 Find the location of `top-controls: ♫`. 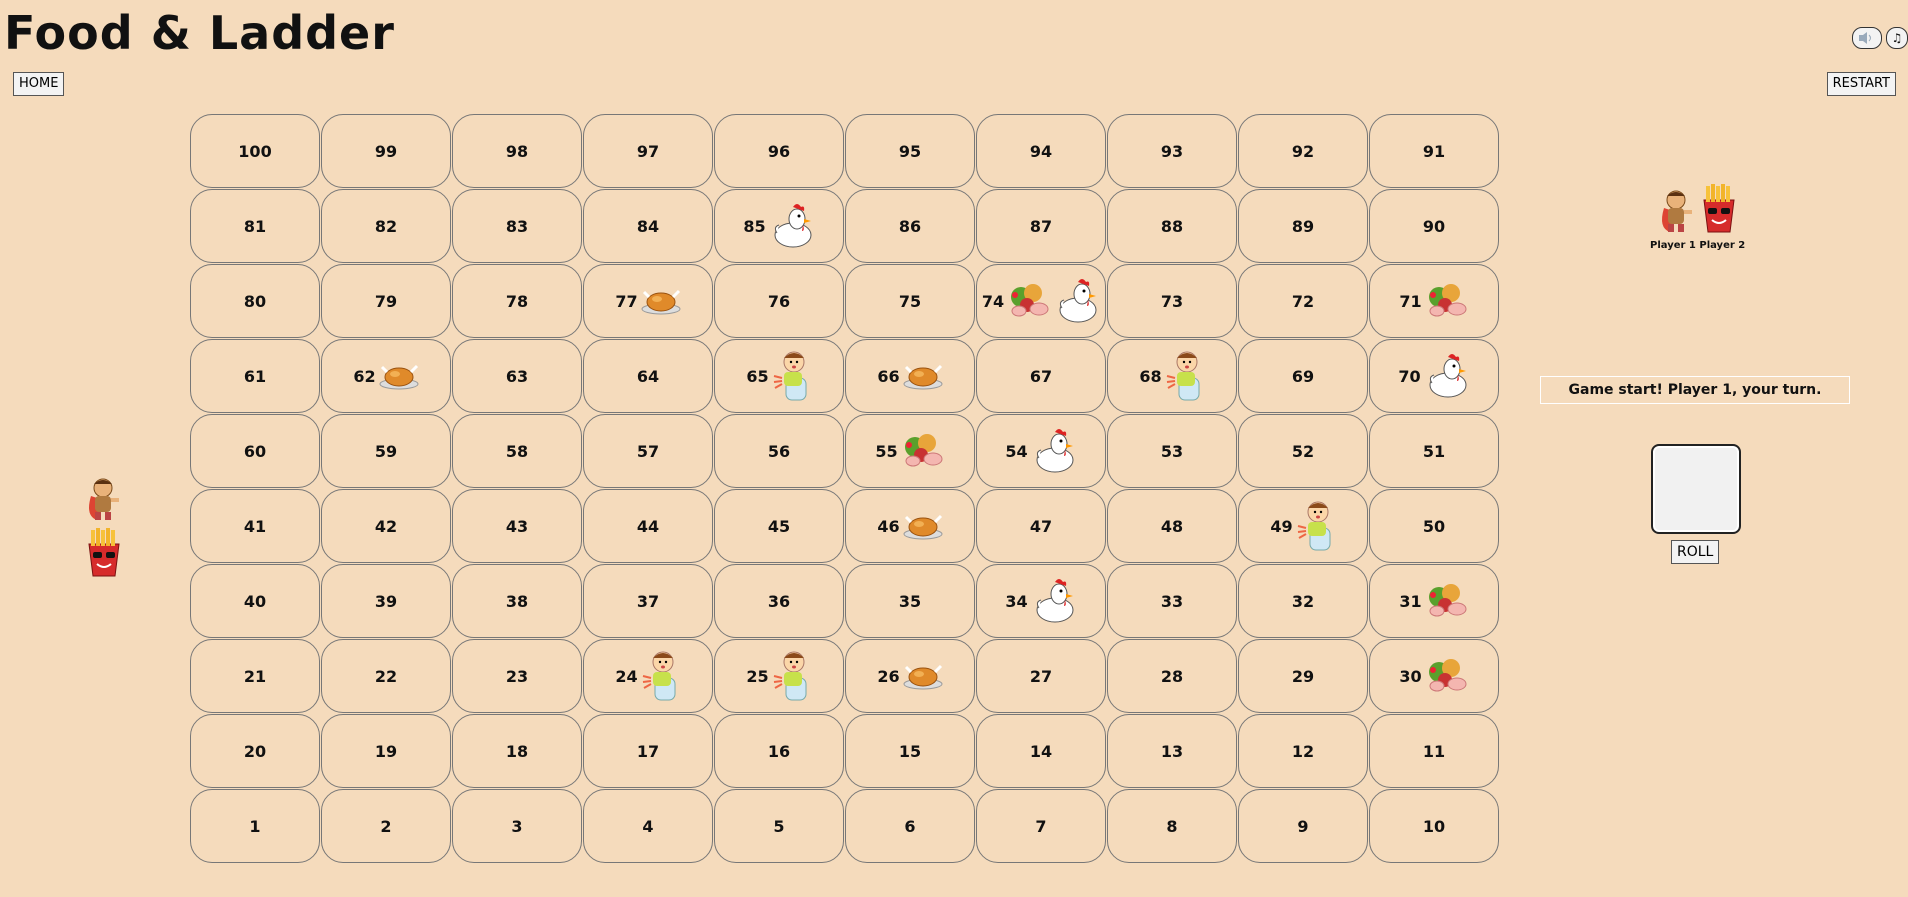

top-controls: ♫ is located at coordinates (1880, 38).